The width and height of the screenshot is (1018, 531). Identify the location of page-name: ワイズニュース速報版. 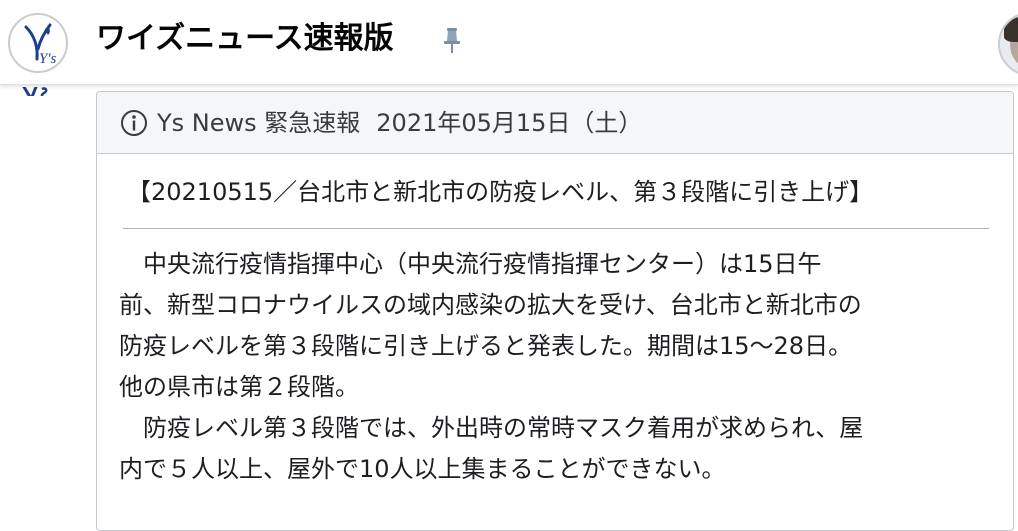
(245, 39).